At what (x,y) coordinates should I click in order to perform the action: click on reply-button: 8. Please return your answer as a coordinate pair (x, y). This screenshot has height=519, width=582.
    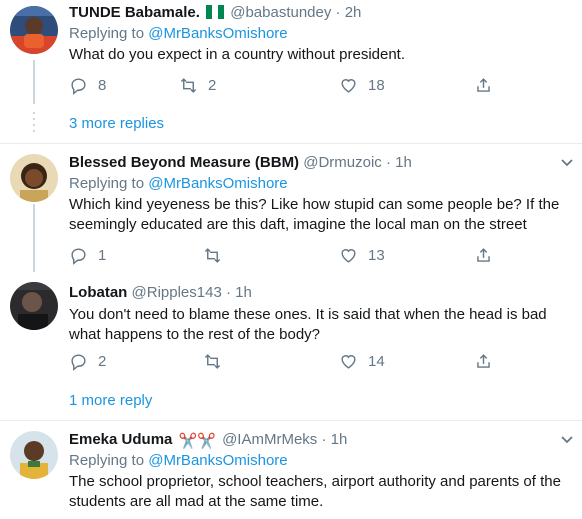
    Looking at the image, I should click on (87, 85).